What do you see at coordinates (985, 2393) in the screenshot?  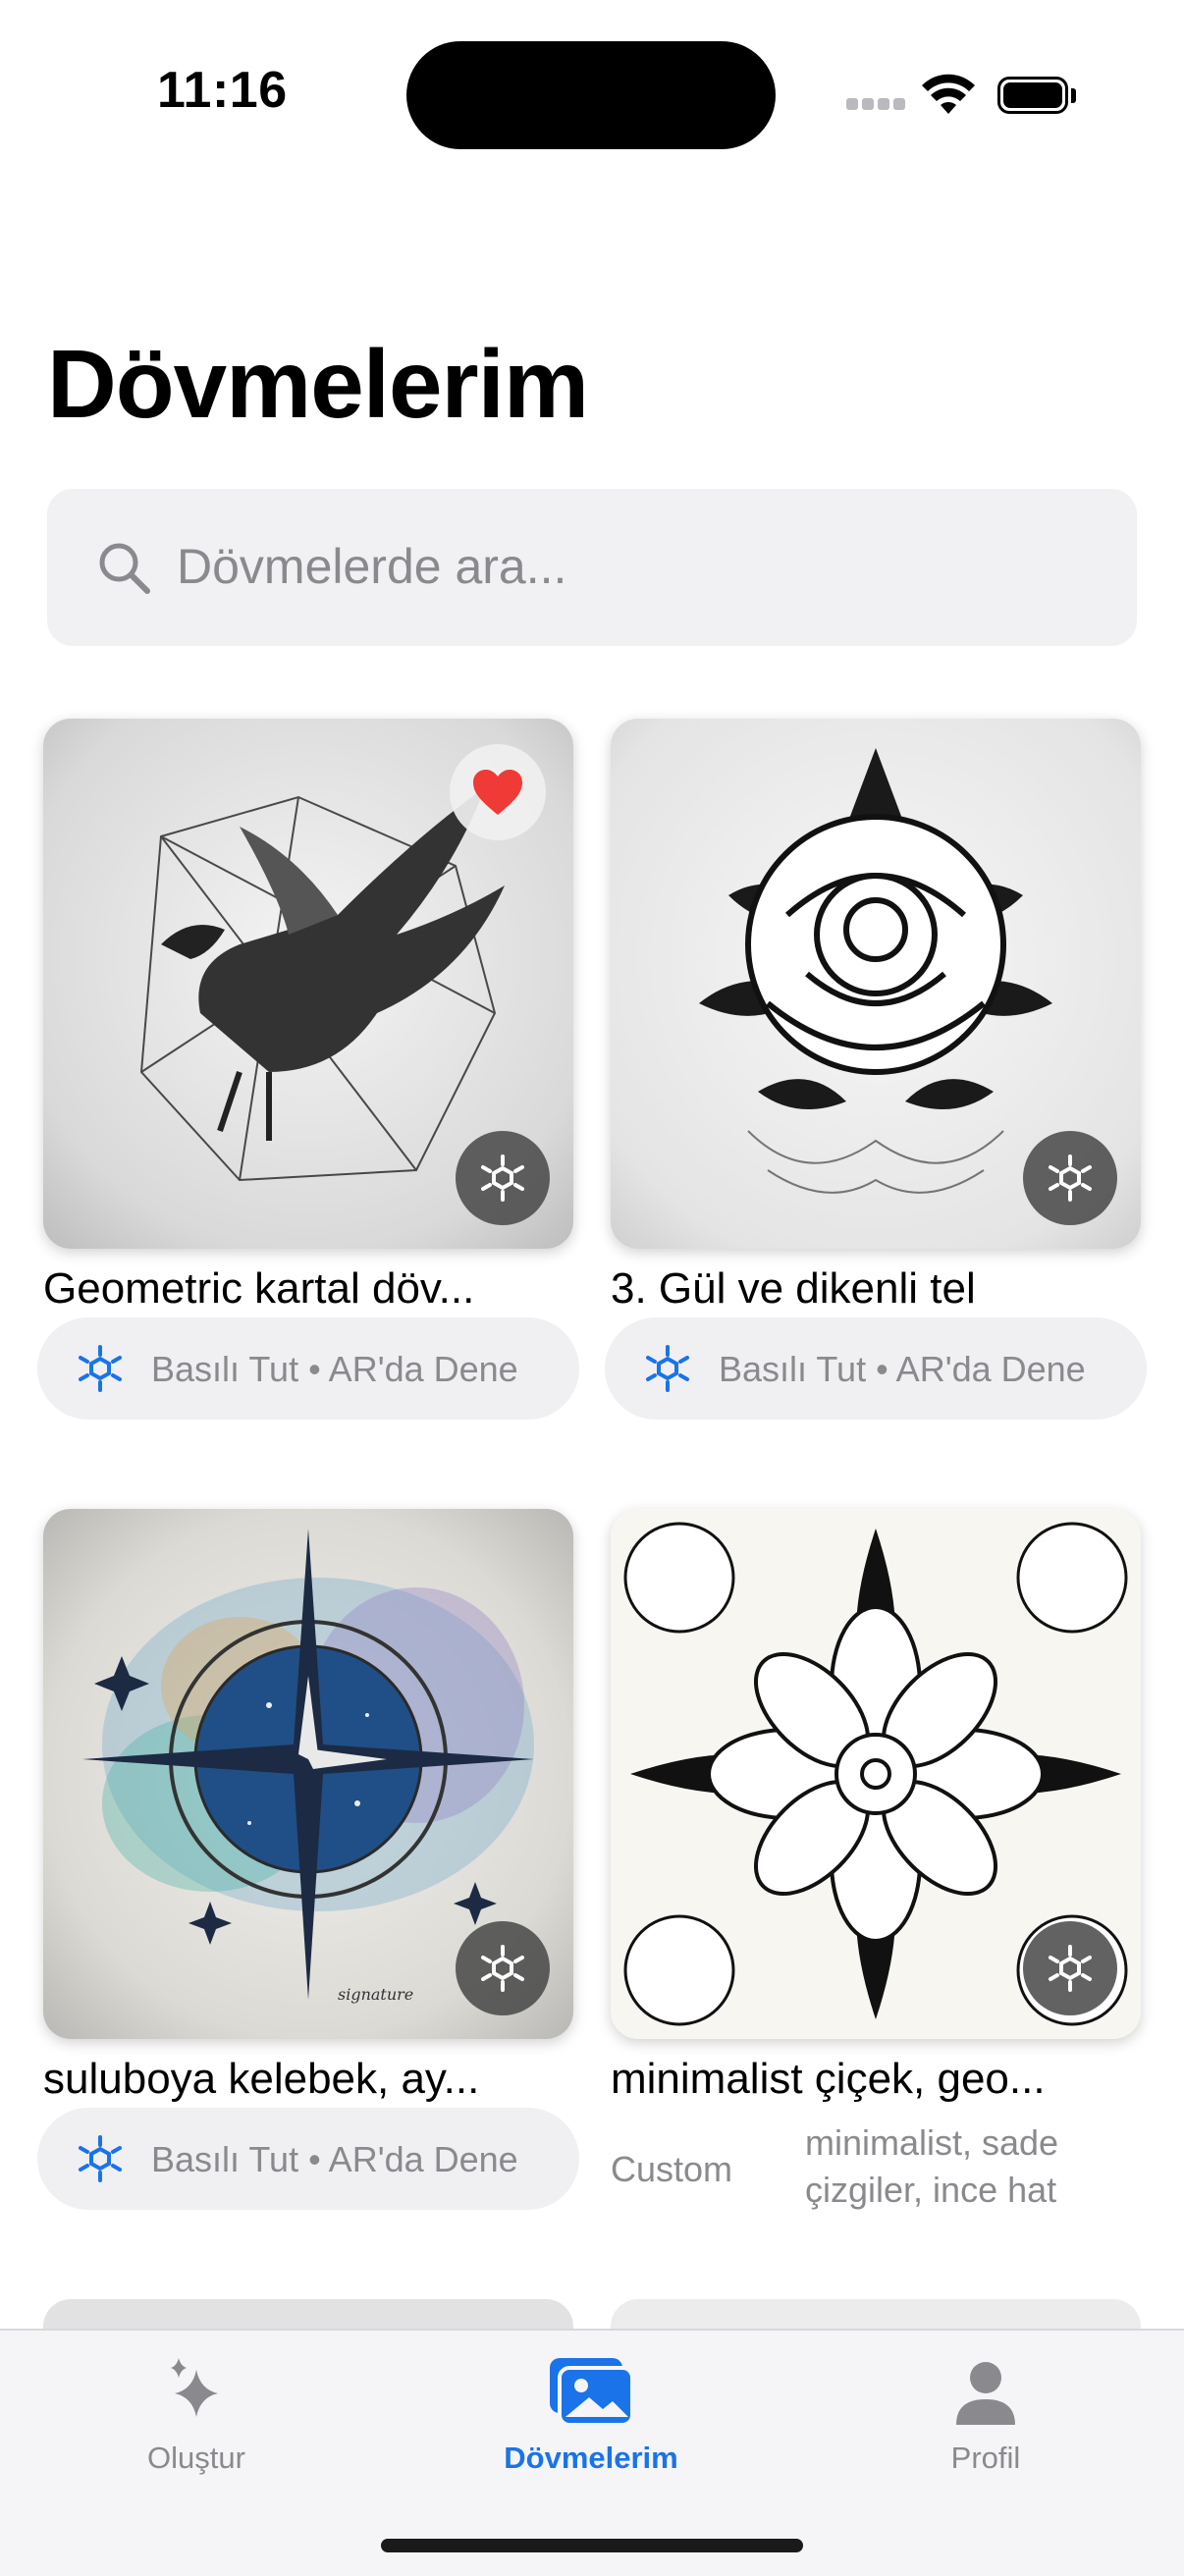 I see `person-icon` at bounding box center [985, 2393].